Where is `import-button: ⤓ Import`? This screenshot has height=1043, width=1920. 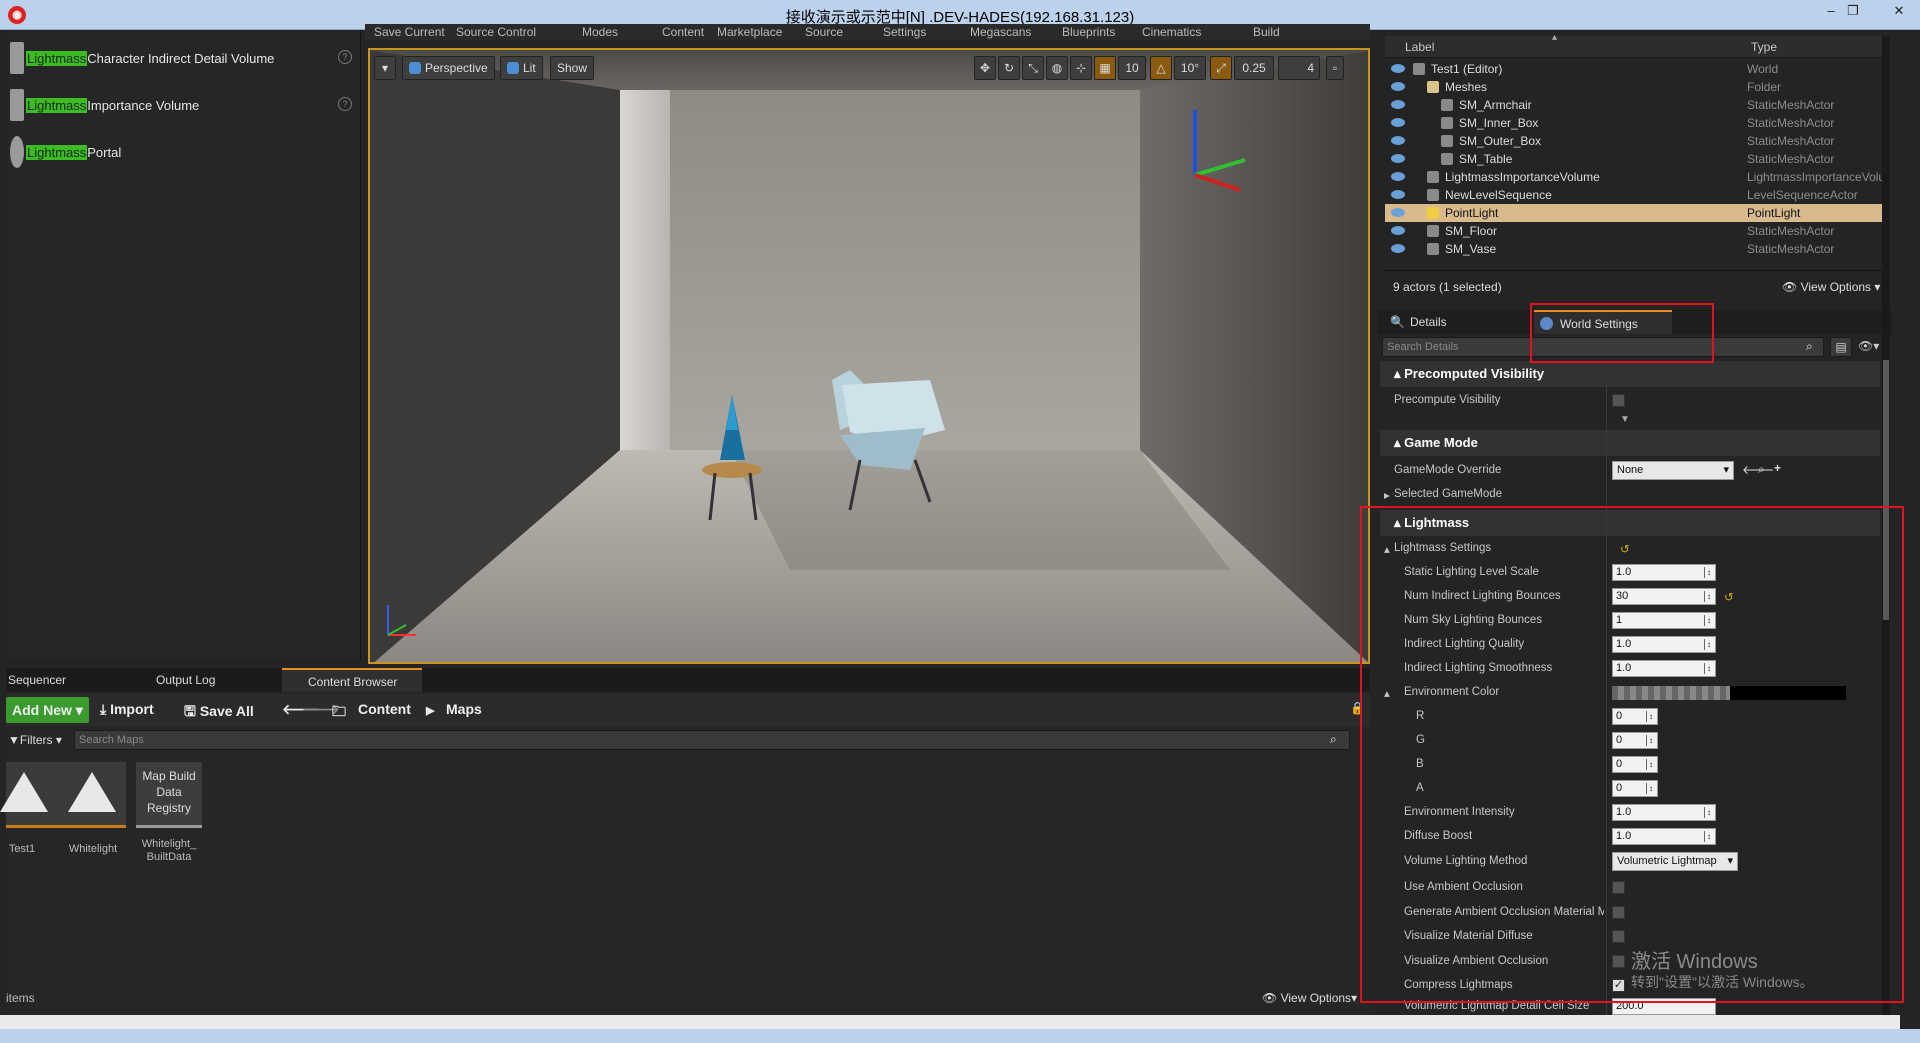
import-button: ⤓ Import is located at coordinates (127, 709).